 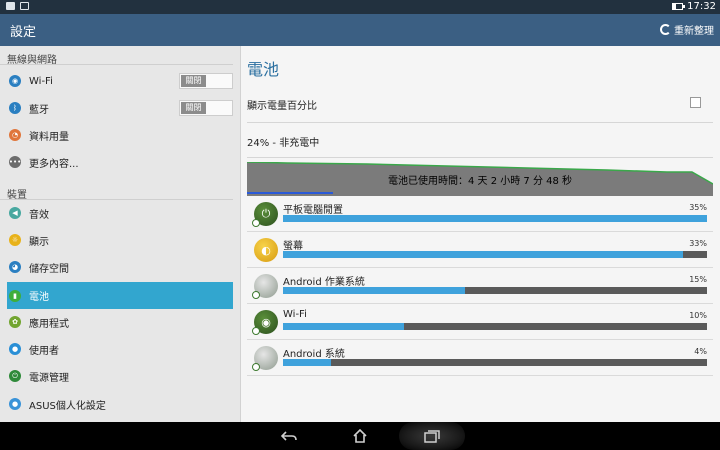 I want to click on usage-percent: 4%, so click(x=700, y=351).